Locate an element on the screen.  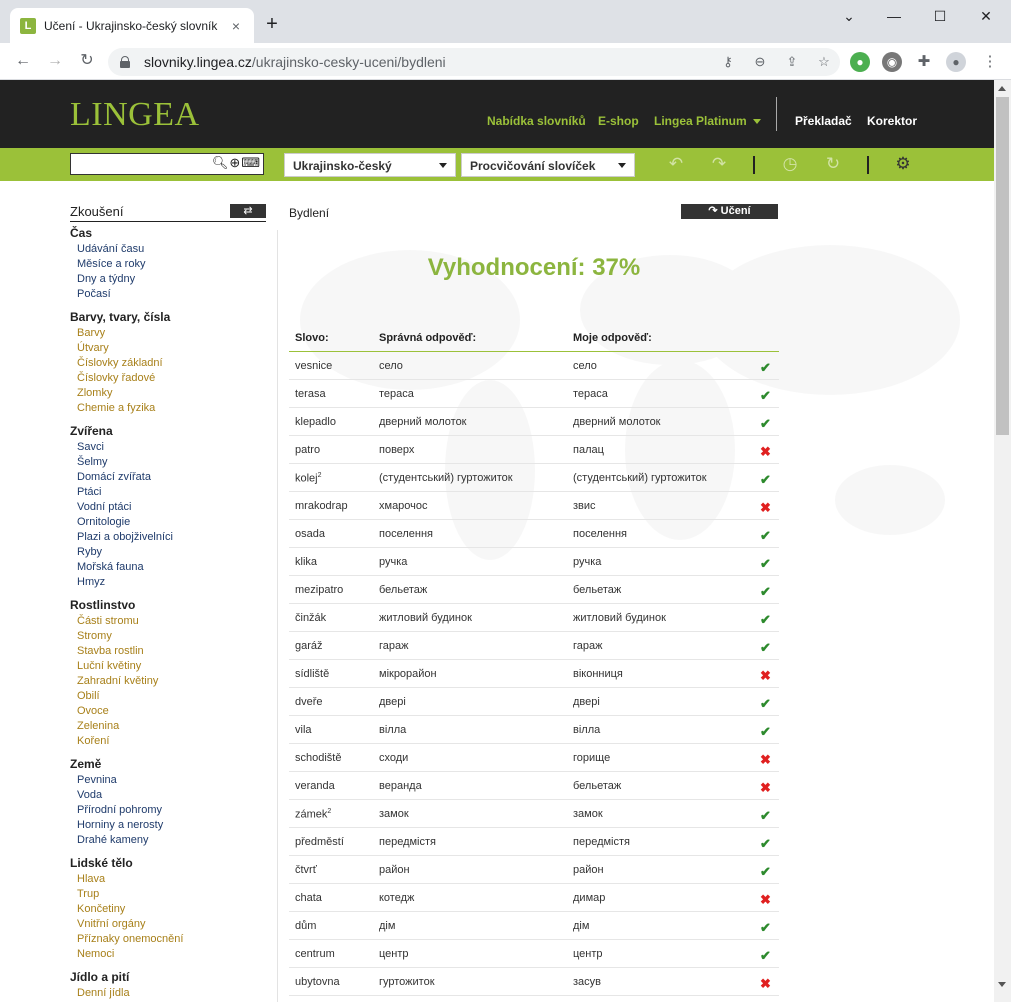
sidebar-item: Části stromu is located at coordinates (168, 621).